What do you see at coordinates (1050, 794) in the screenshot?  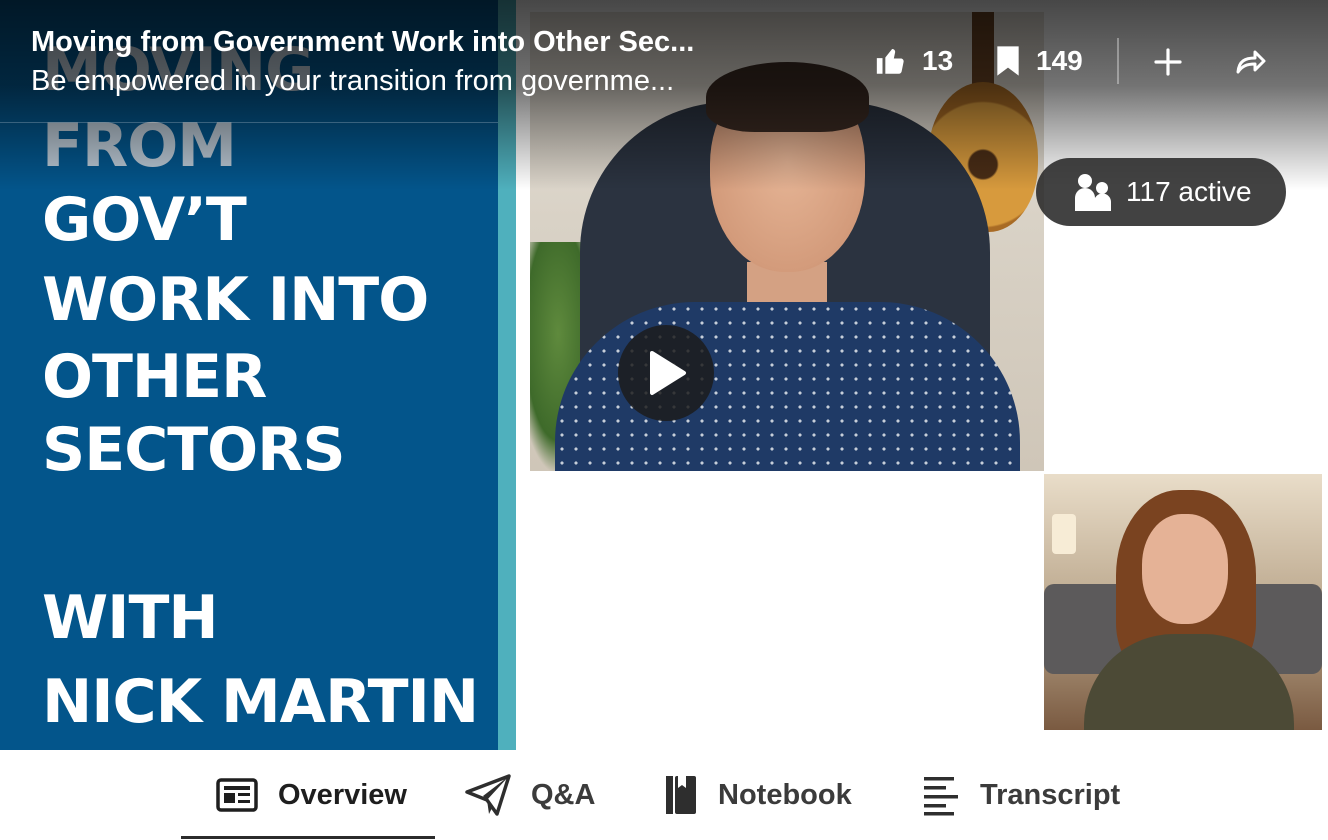 I see `tab-label: Transcript` at bounding box center [1050, 794].